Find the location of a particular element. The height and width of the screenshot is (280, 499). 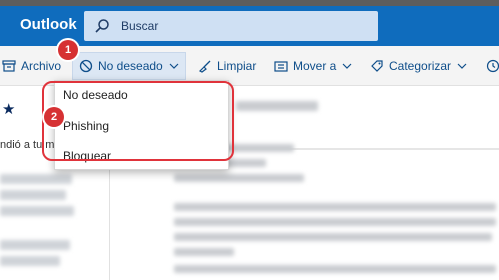

junk-label: No deseado is located at coordinates (130, 66).